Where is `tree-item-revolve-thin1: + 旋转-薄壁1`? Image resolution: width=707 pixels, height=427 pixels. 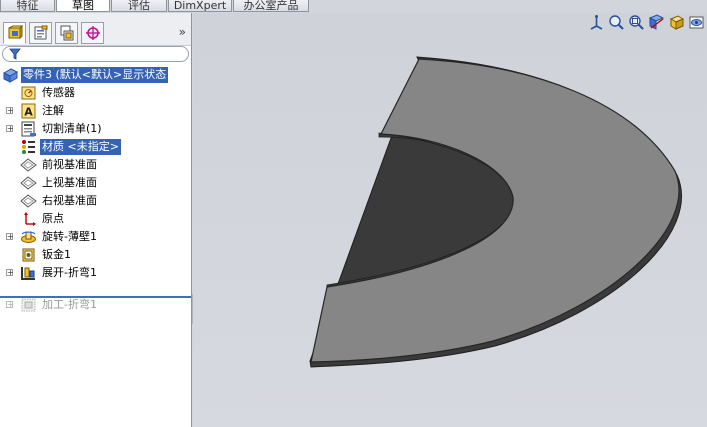
tree-item-revolve-thin1: + 旋转-薄壁1 is located at coordinates (95, 237).